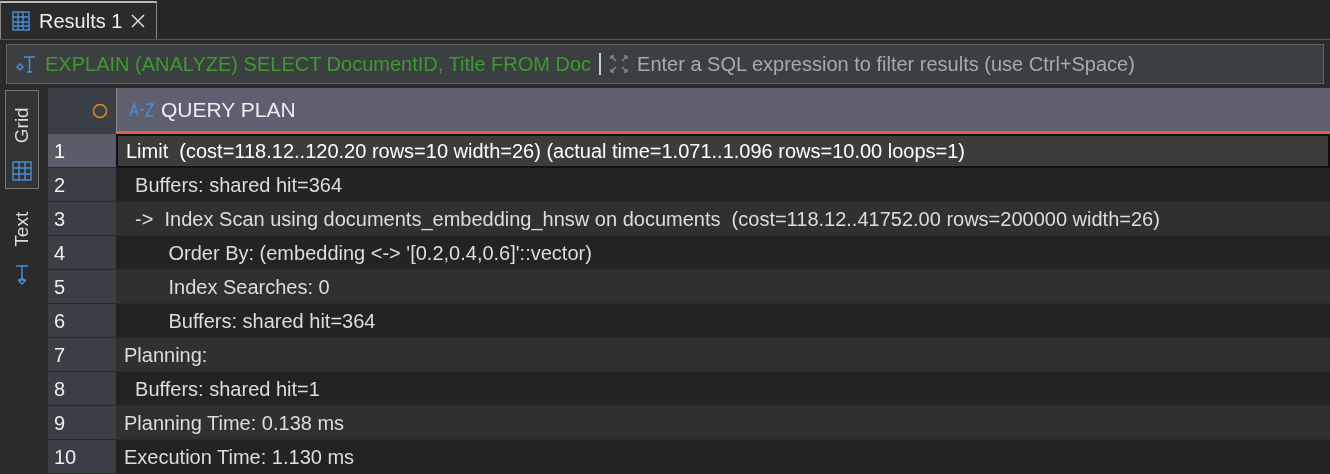 The image size is (1330, 474). What do you see at coordinates (723, 253) in the screenshot?
I see `table-cell: Order By: (embedding <-> '[0.2,0.4,0.6]'::vector)` at bounding box center [723, 253].